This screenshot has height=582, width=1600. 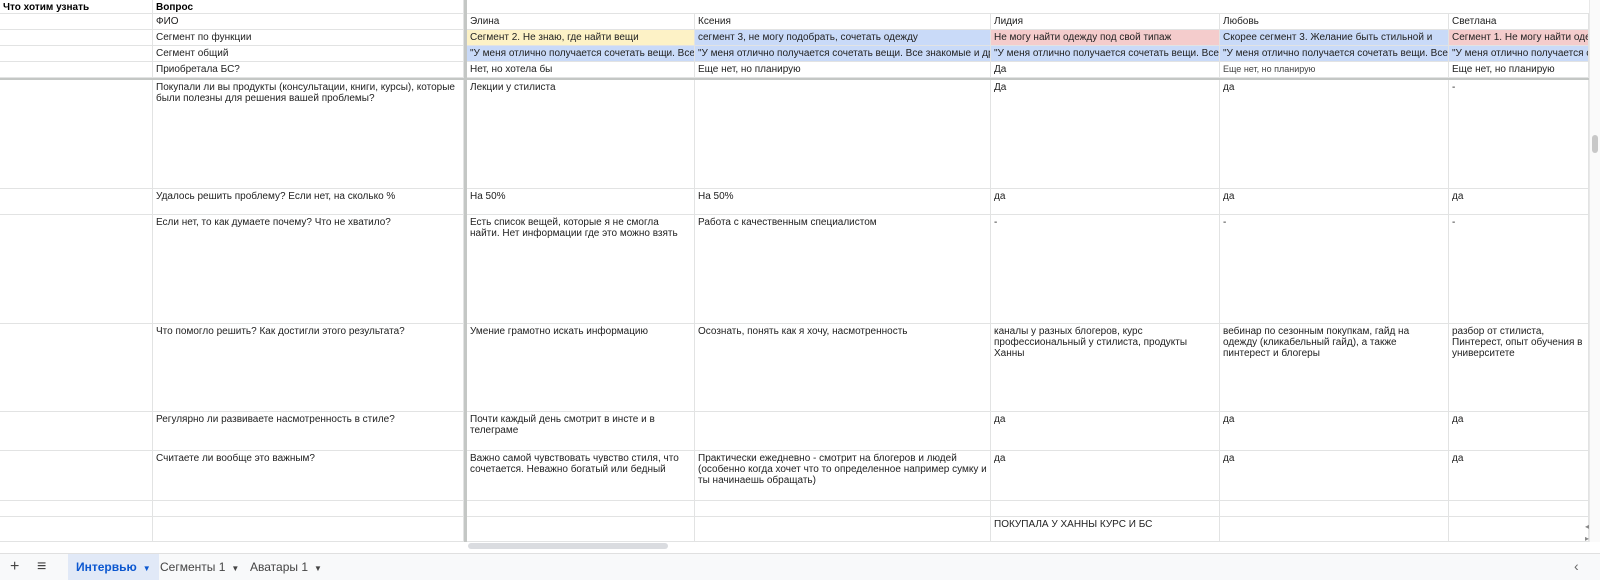 I want to click on horizontal-scroll-thumb, so click(x=568, y=546).